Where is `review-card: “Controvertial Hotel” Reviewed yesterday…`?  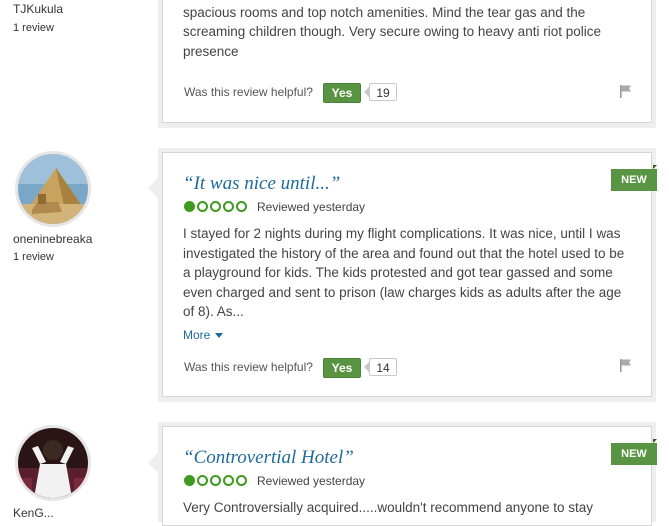 review-card: “Controvertial Hotel” Reviewed yesterday… is located at coordinates (407, 476).